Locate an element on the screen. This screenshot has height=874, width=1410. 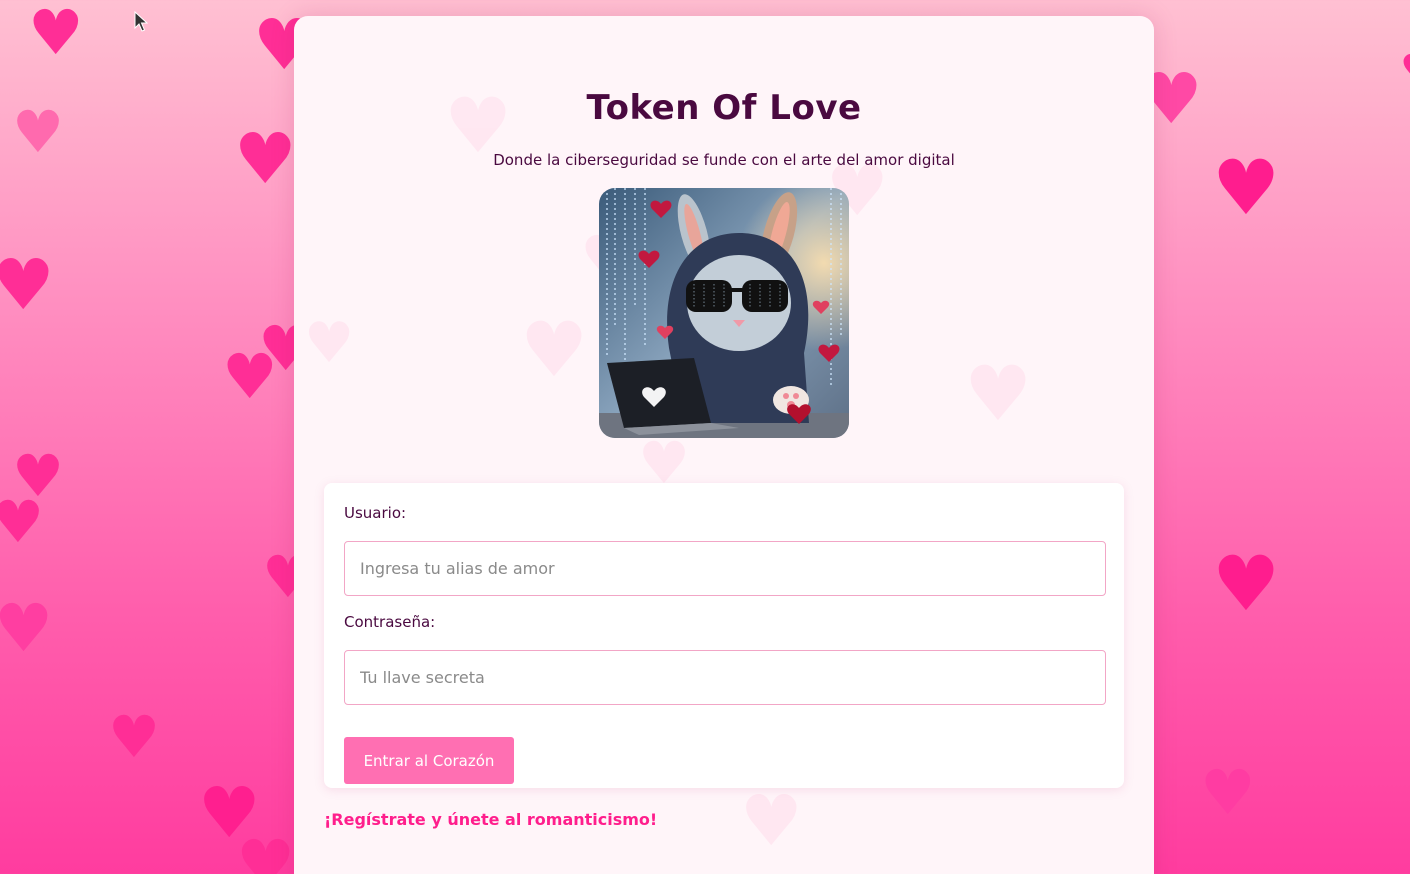
password-input is located at coordinates (725, 677).